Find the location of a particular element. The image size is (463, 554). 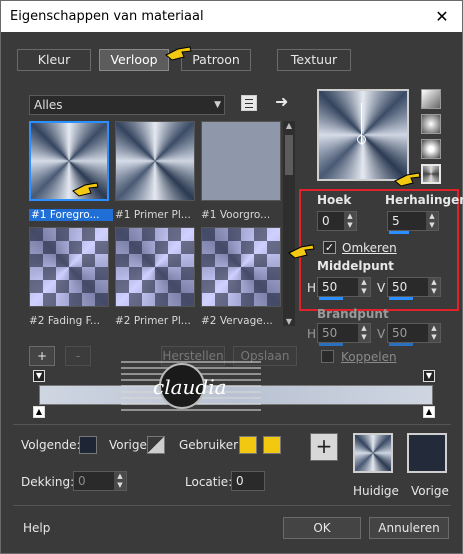

opacity-label: Dekking: is located at coordinates (48, 482).